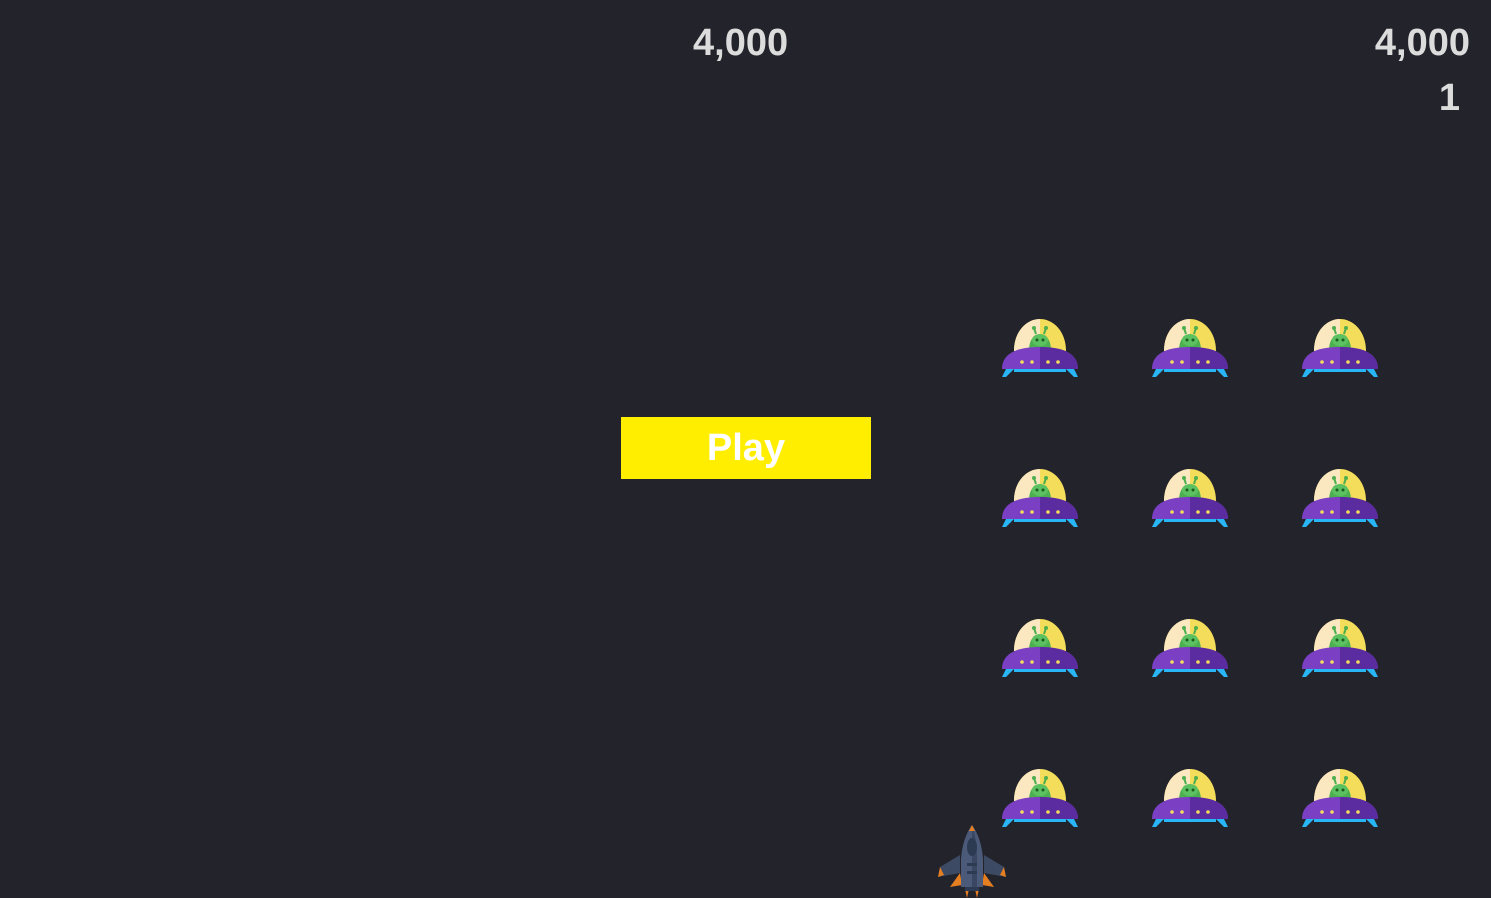 Image resolution: width=1491 pixels, height=898 pixels. What do you see at coordinates (741, 43) in the screenshot?
I see `score-display: 4,000` at bounding box center [741, 43].